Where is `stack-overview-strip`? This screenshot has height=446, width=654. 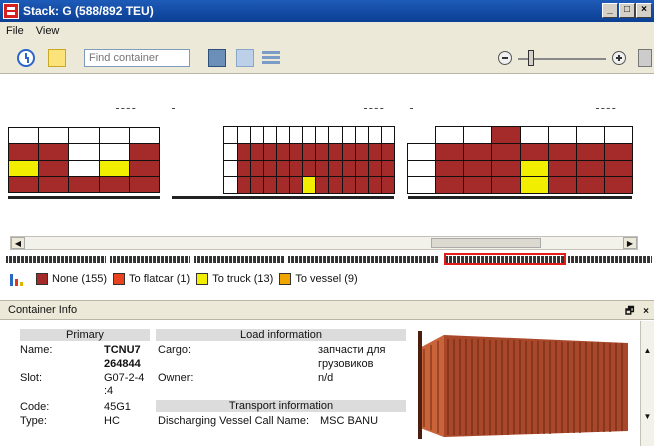 stack-overview-strip is located at coordinates (329, 259).